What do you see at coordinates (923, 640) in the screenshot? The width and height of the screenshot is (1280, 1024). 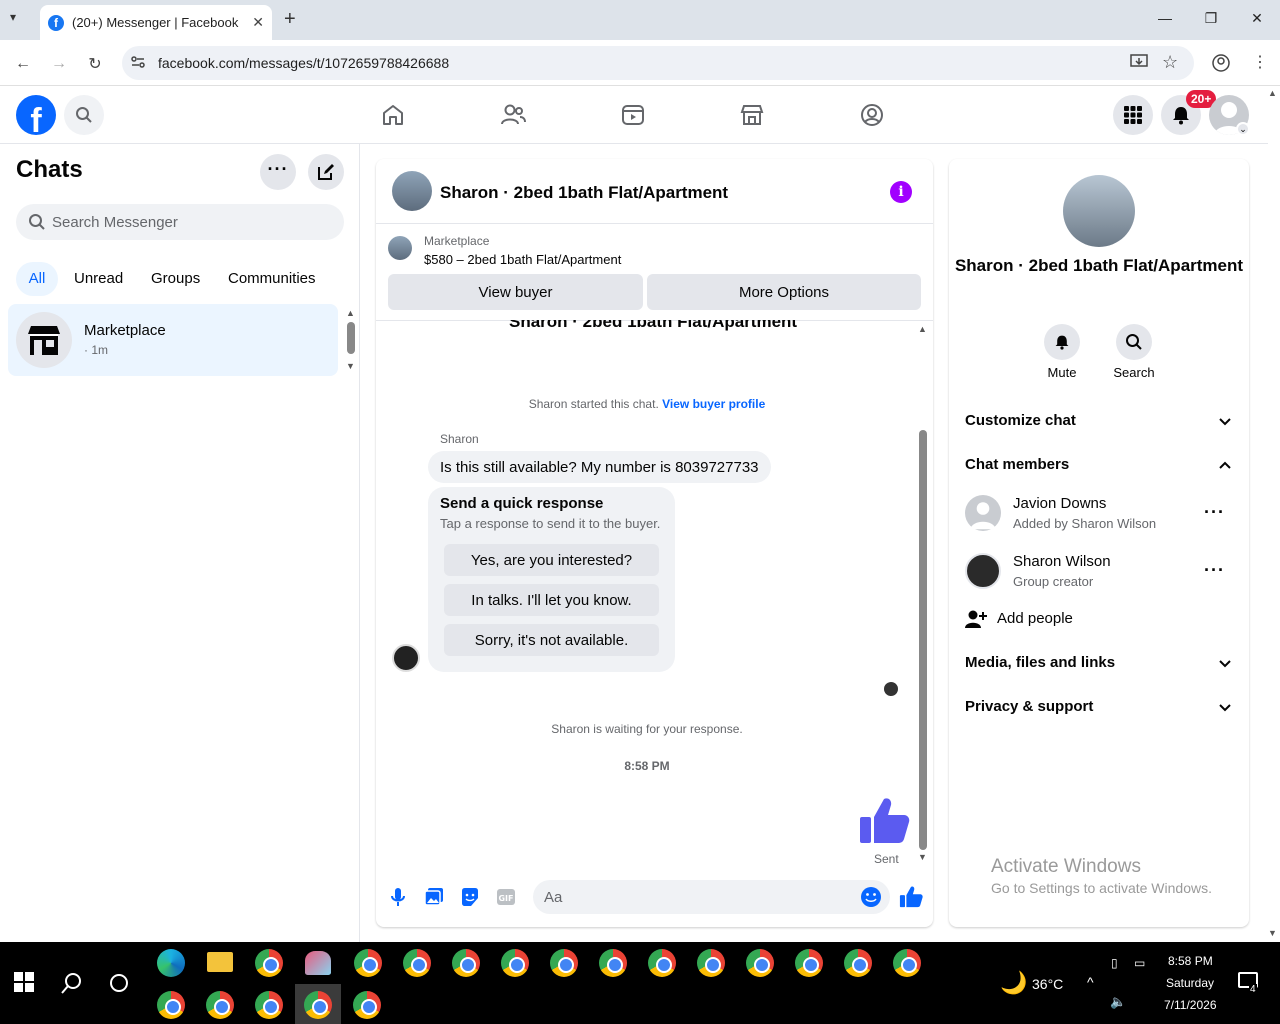 I see `messages-scrollbar` at bounding box center [923, 640].